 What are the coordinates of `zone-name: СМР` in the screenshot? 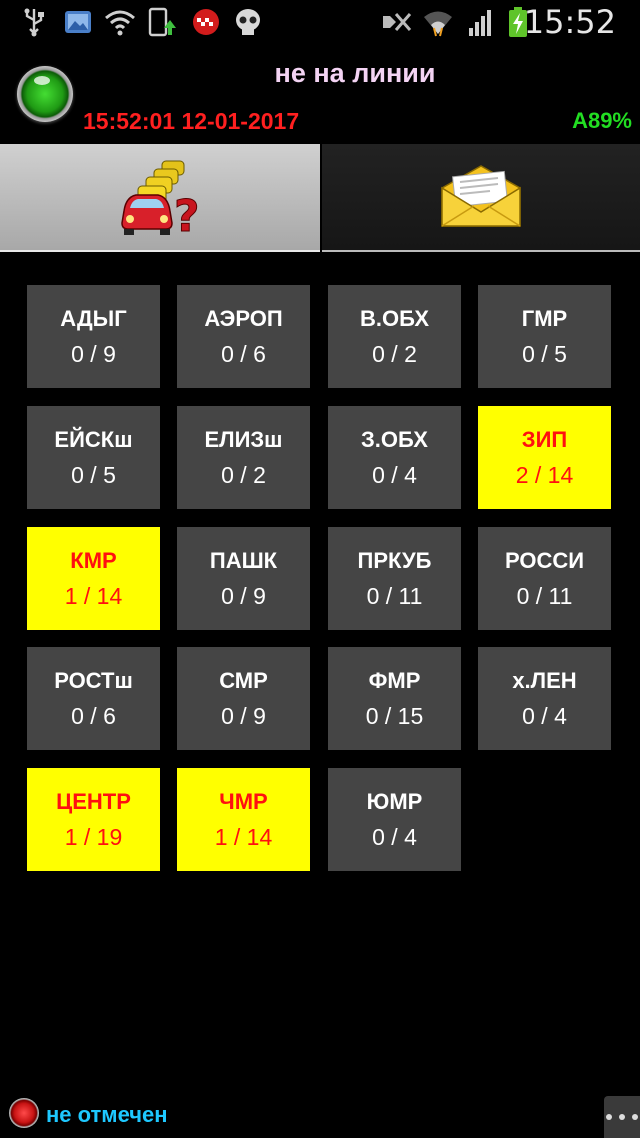 It's located at (243, 680).